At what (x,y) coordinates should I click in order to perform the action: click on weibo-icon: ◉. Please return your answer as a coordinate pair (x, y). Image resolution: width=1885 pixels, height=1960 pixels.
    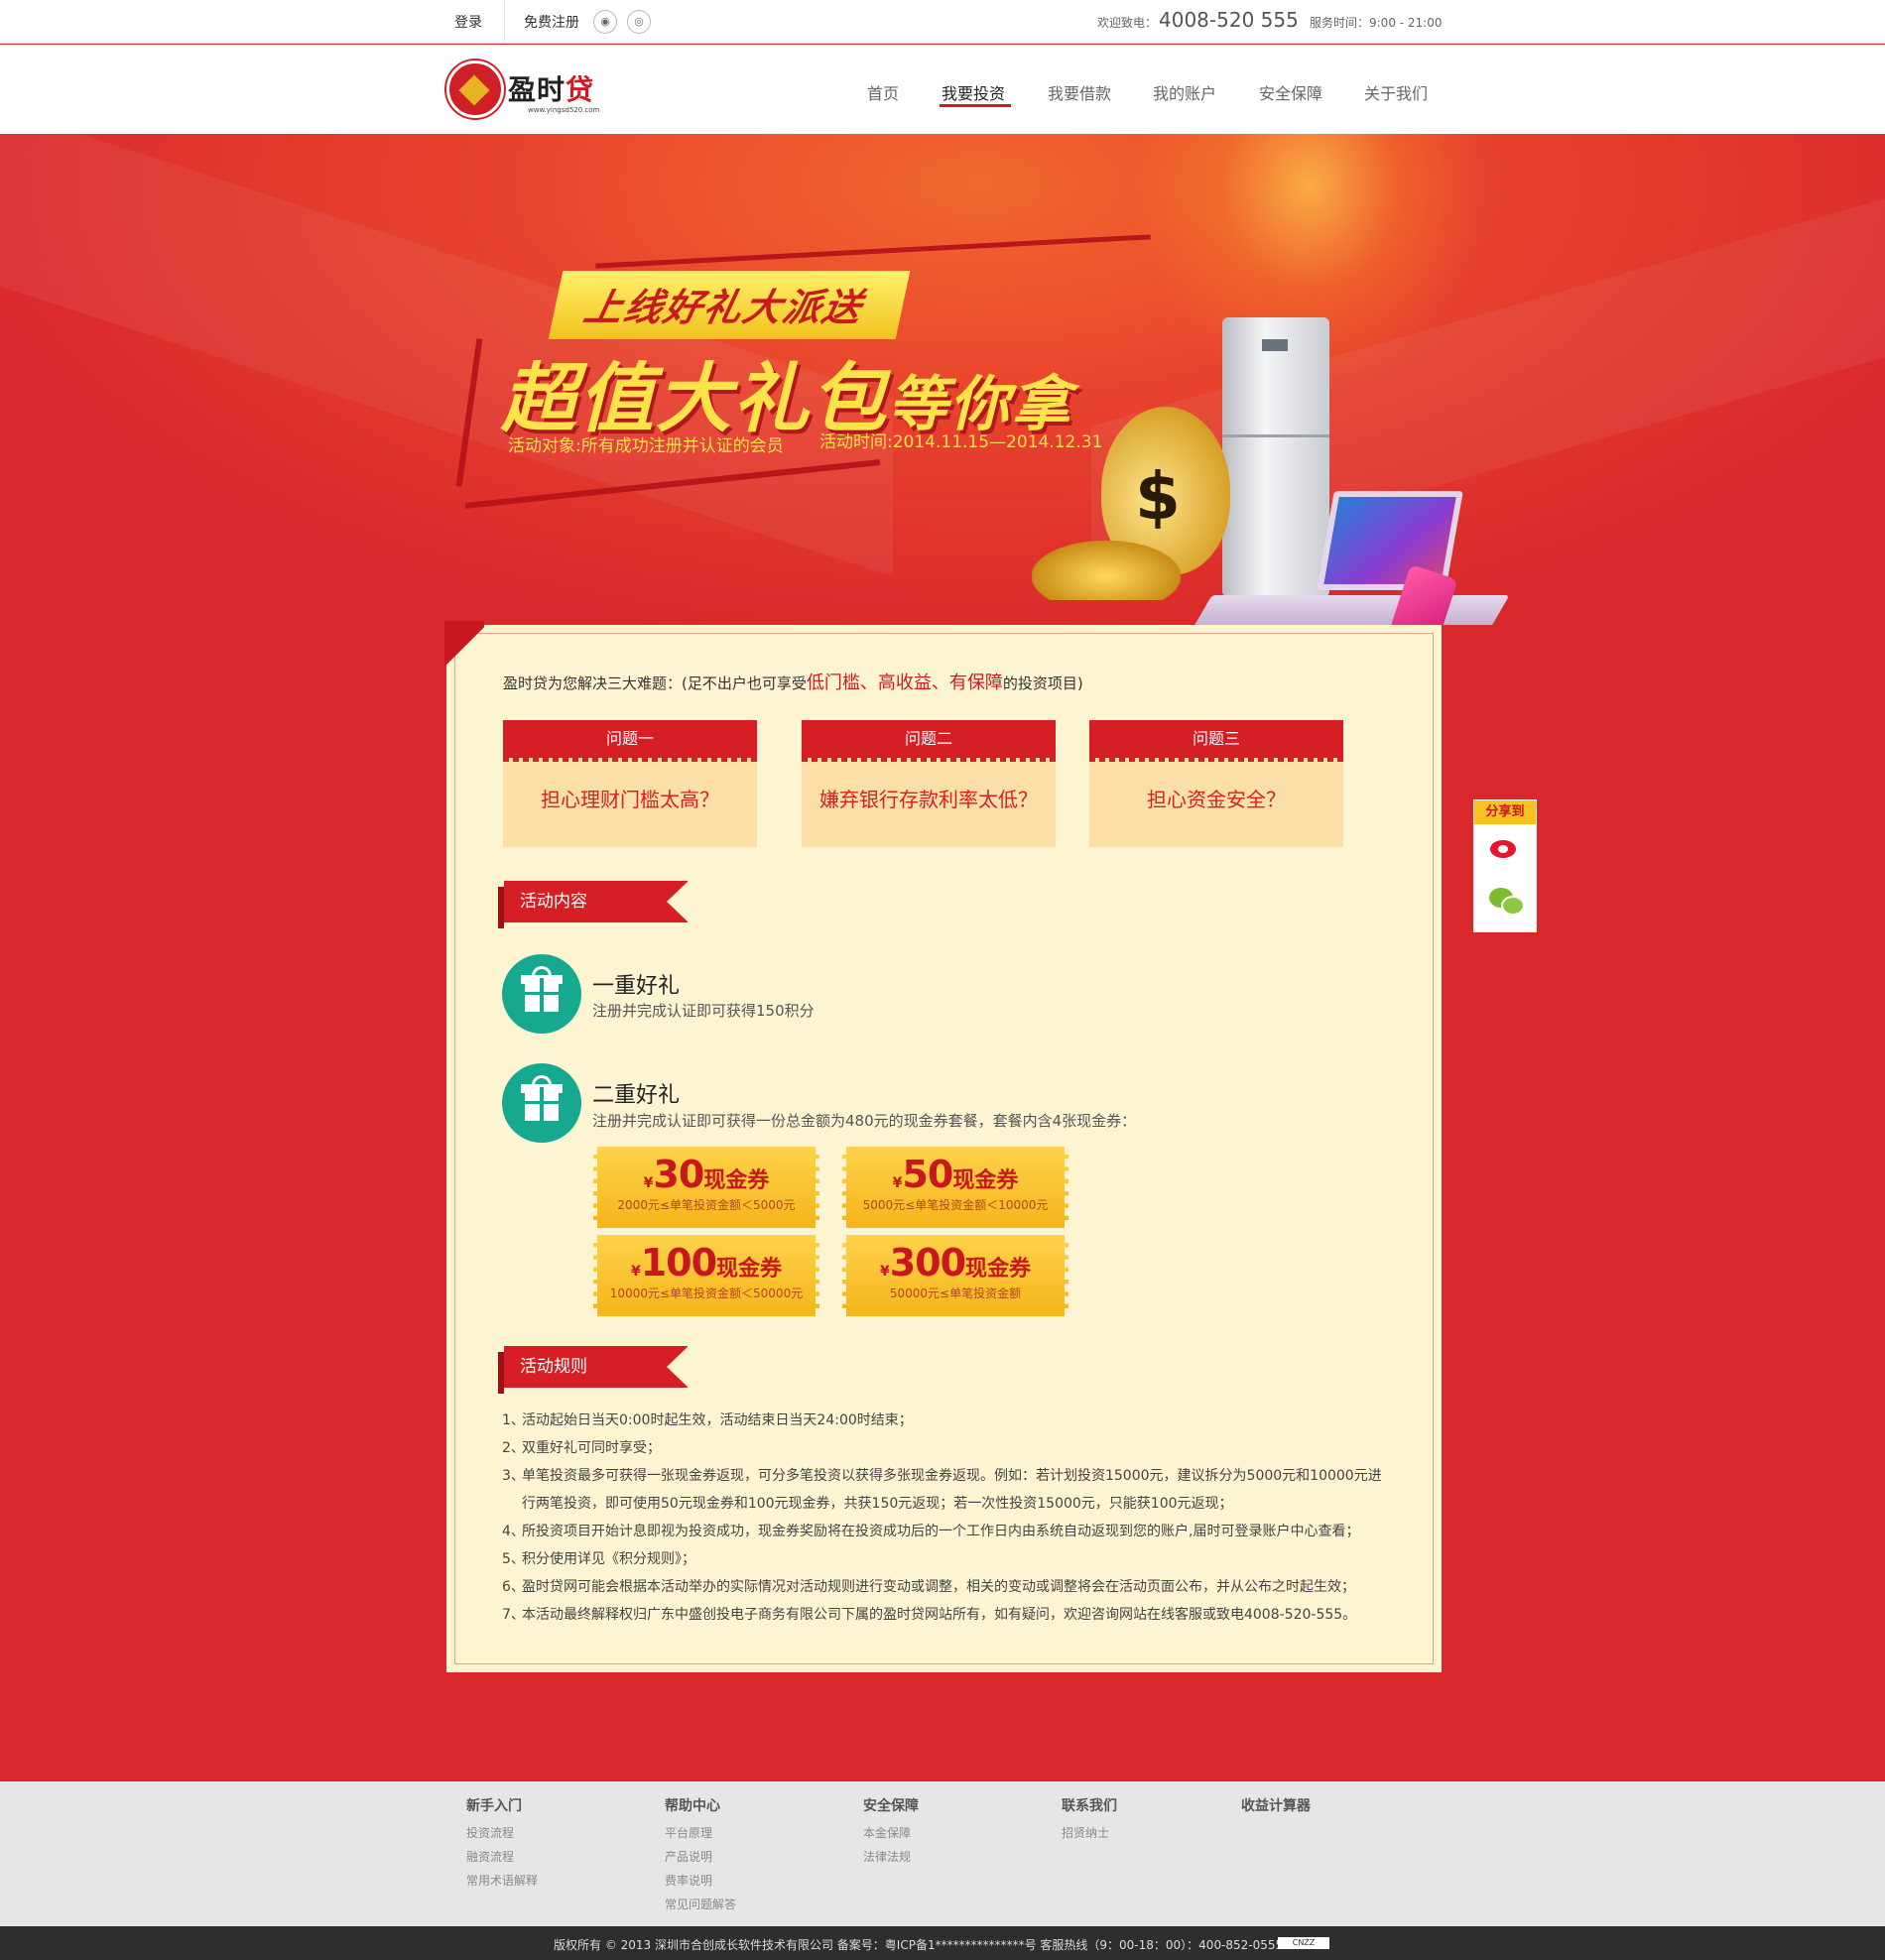
    Looking at the image, I should click on (605, 22).